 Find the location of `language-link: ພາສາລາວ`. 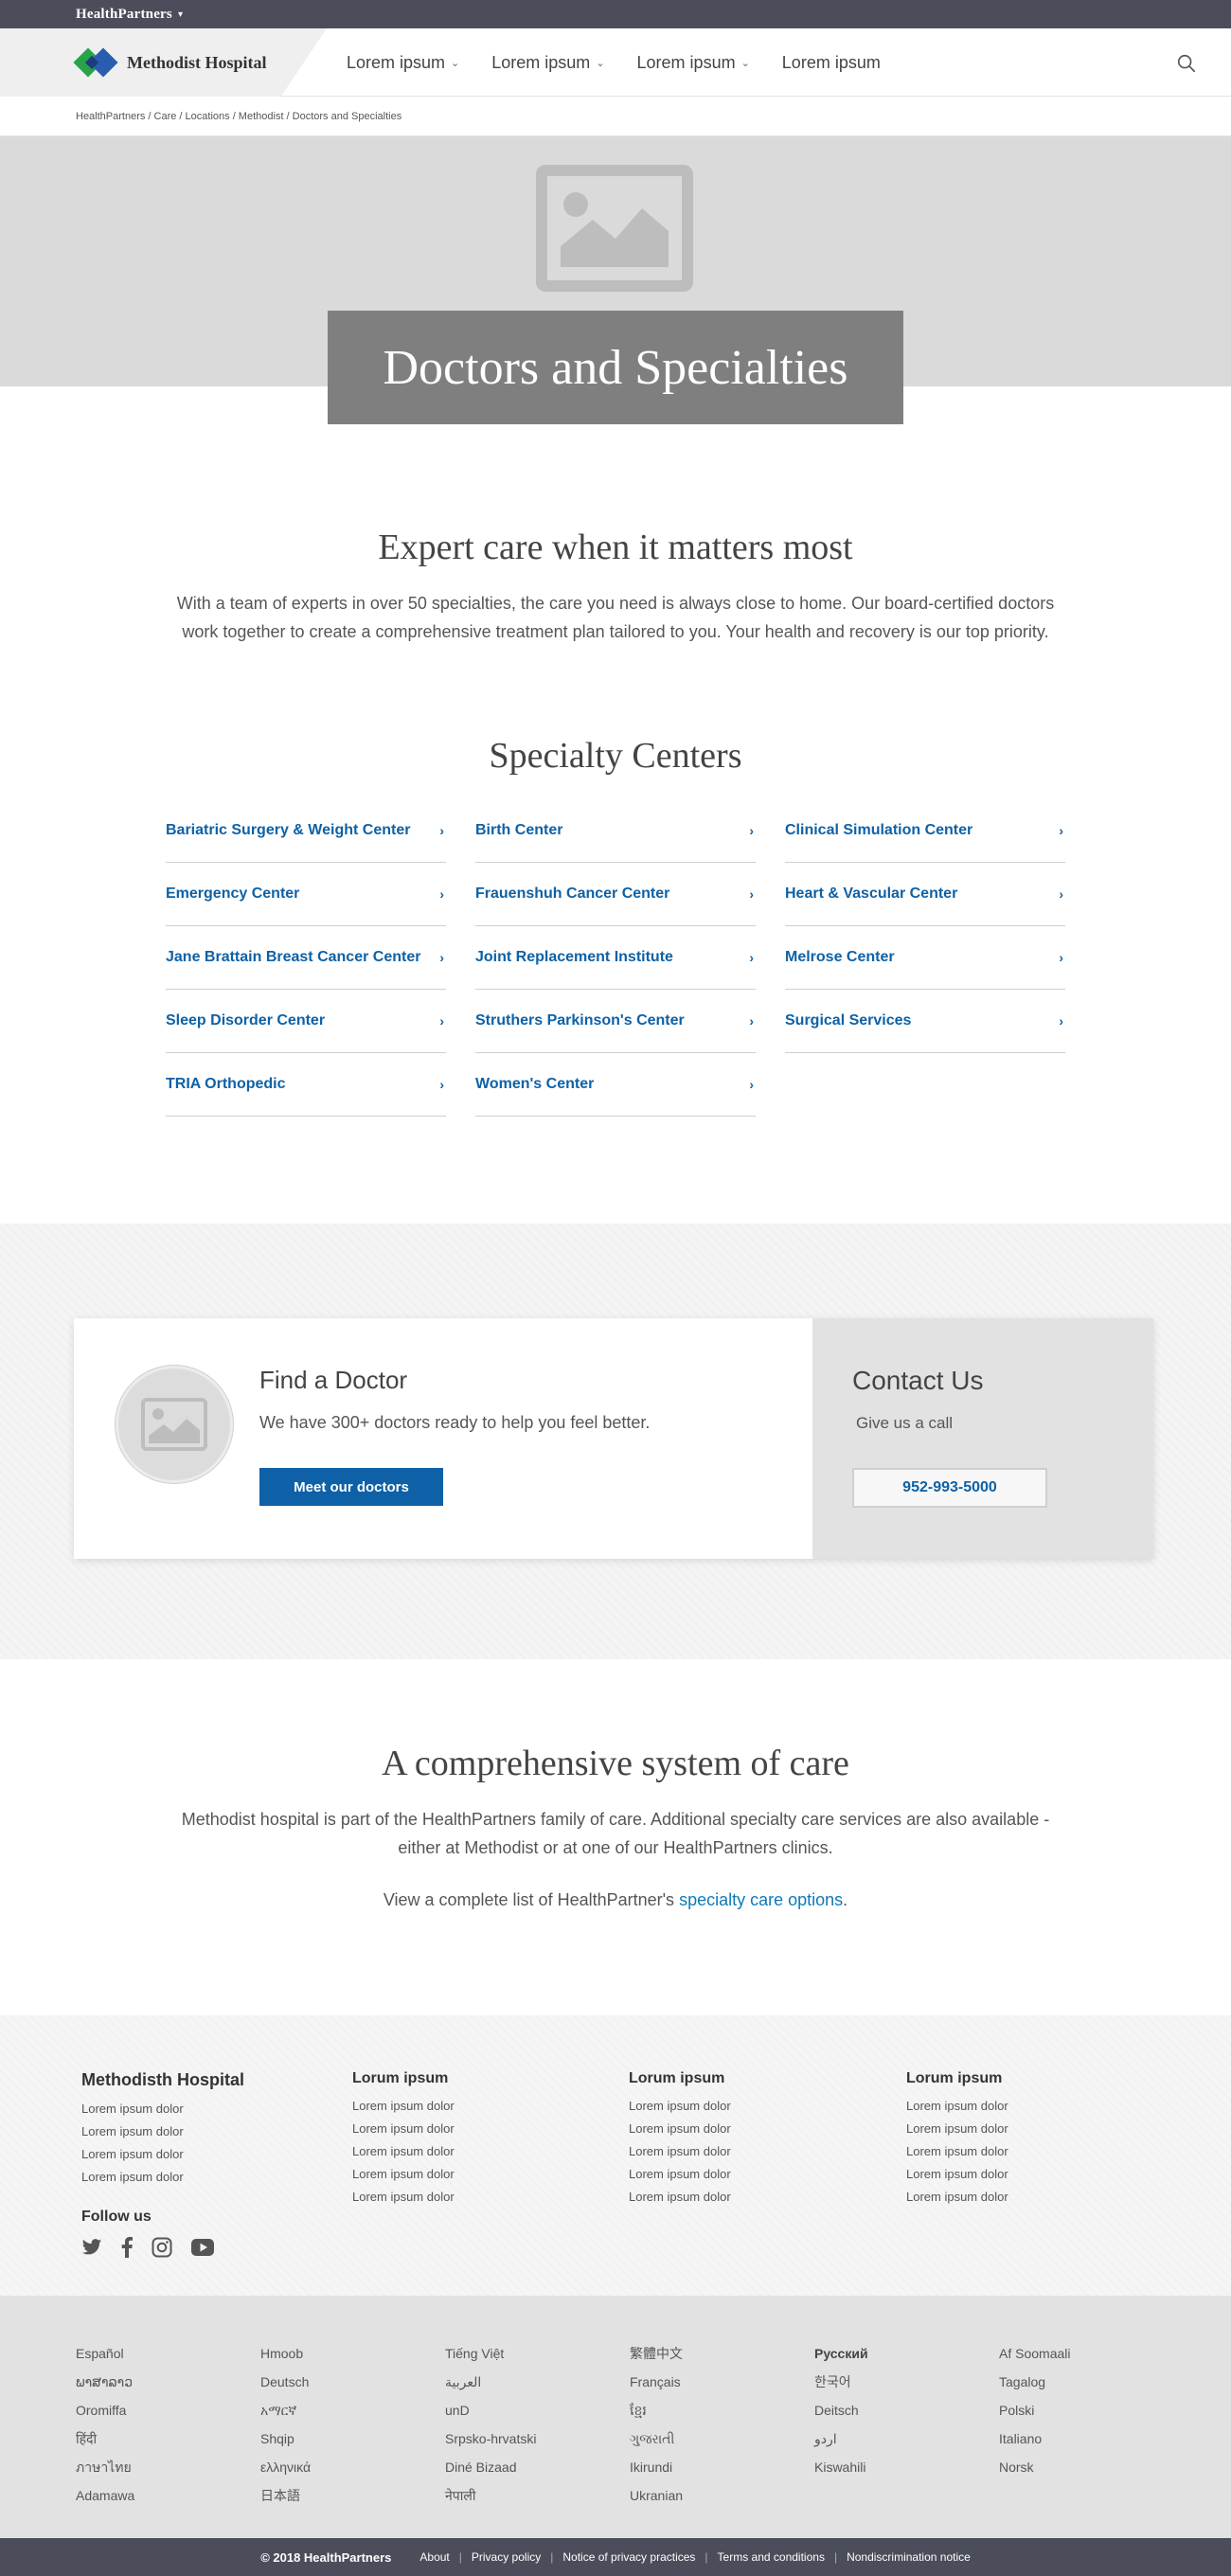

language-link: ພາສາລາວ is located at coordinates (105, 2382).